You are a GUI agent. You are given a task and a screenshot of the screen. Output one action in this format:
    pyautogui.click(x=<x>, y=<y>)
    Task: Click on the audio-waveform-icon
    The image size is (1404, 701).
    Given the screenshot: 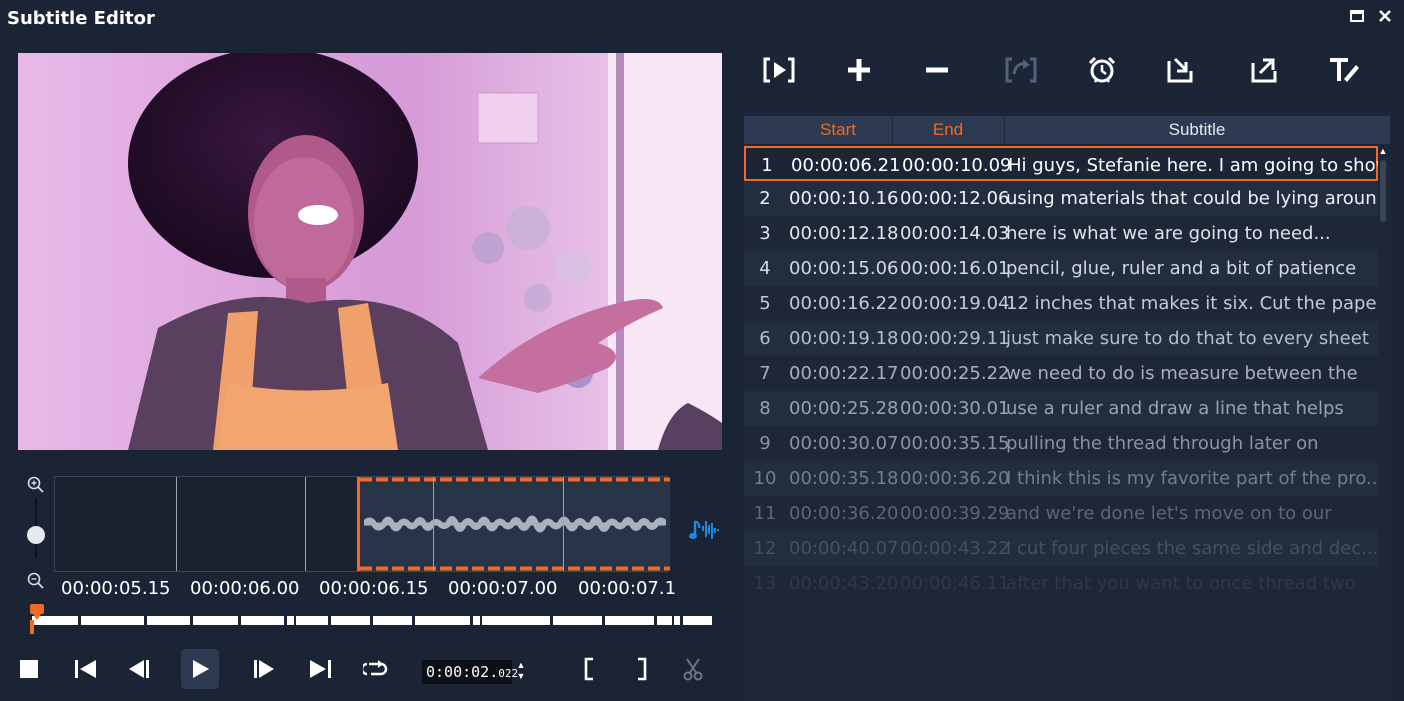 What is the action you would take?
    pyautogui.click(x=704, y=531)
    